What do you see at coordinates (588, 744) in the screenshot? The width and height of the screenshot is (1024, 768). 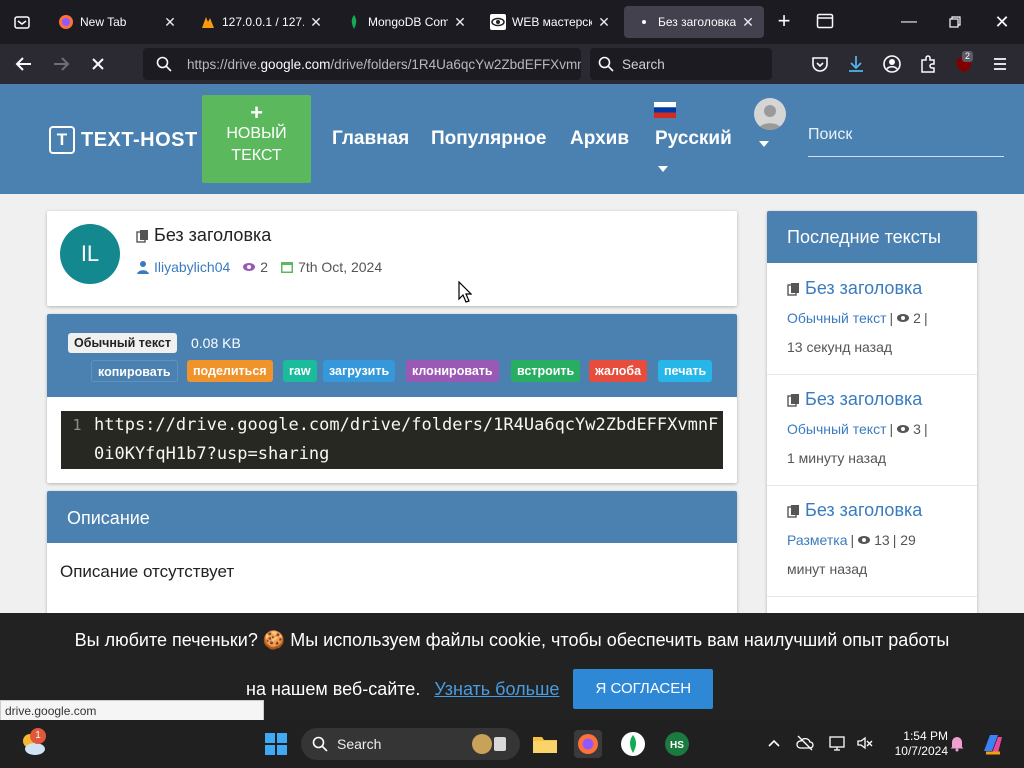 I see `firefox-taskbar-icon` at bounding box center [588, 744].